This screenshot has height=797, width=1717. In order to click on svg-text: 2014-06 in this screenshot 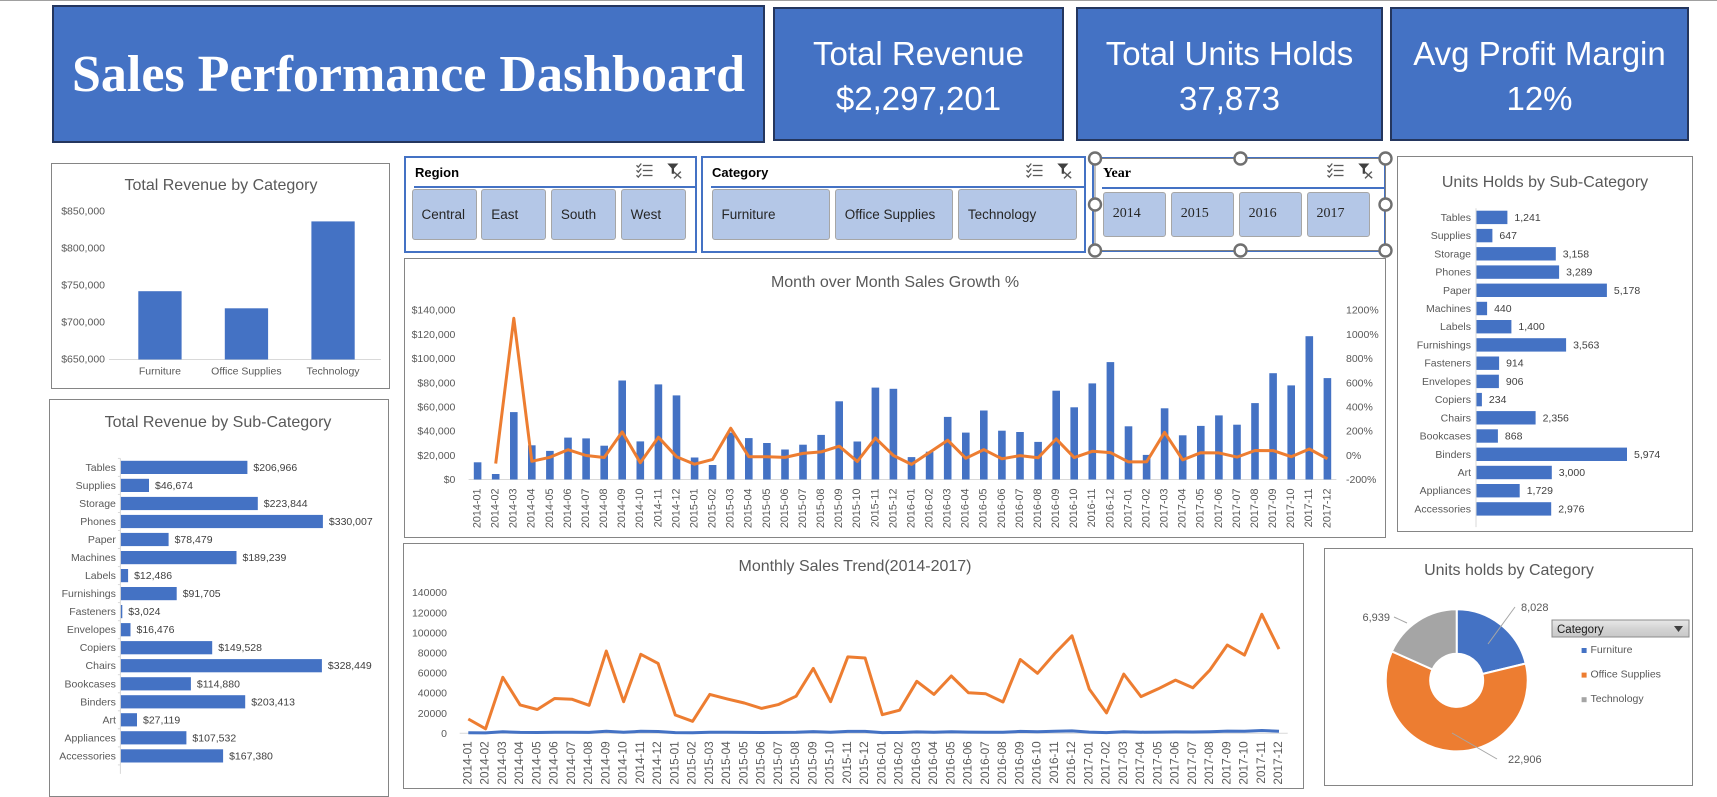, I will do `click(568, 509)`.